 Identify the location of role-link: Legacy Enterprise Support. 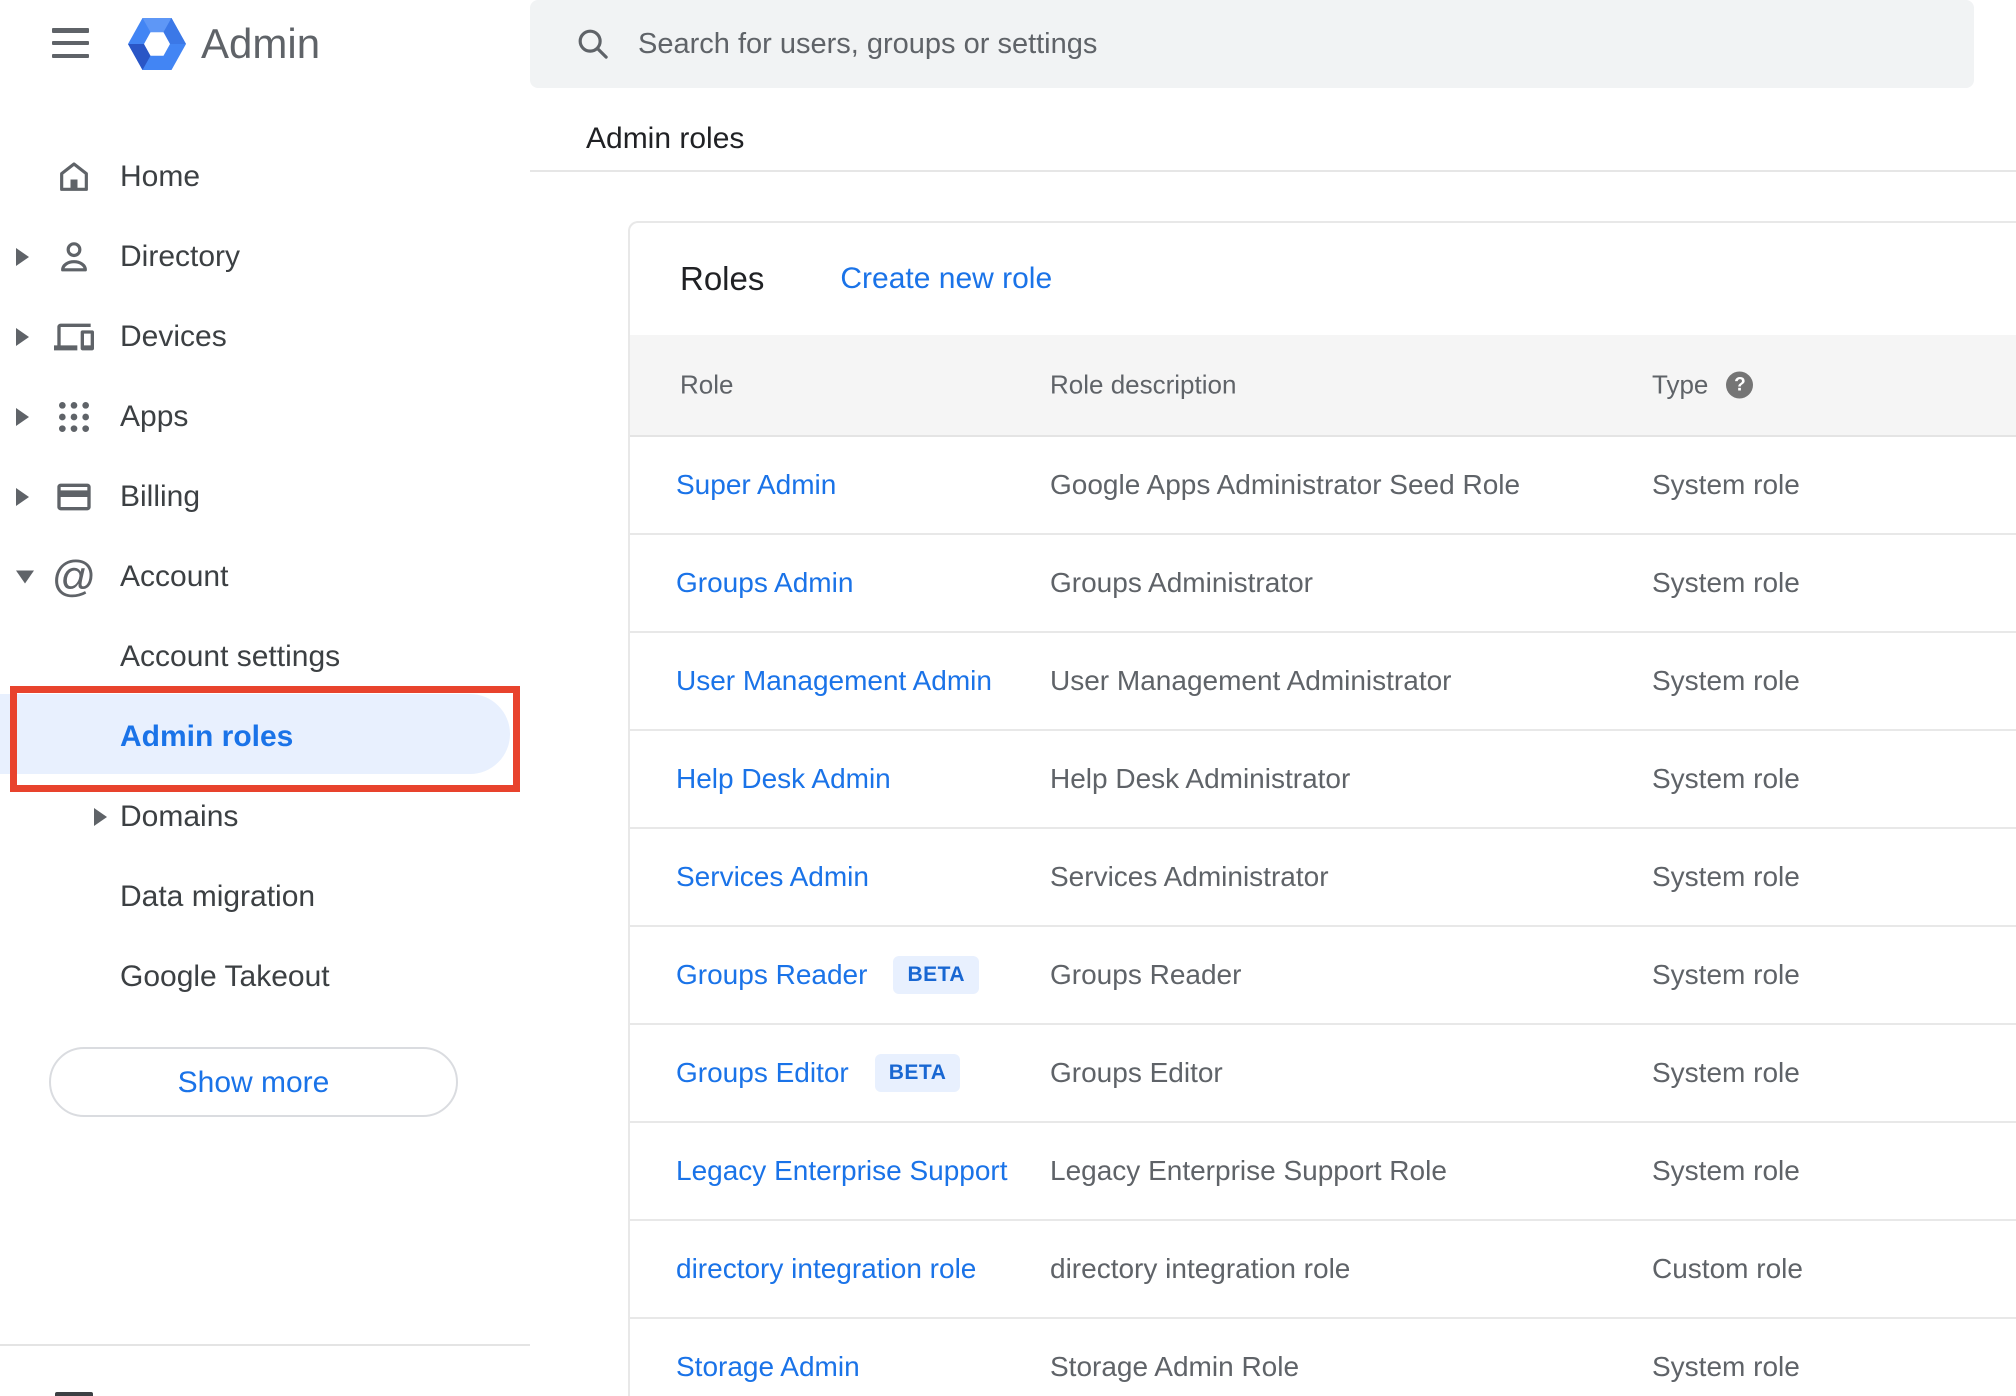
(842, 1171).